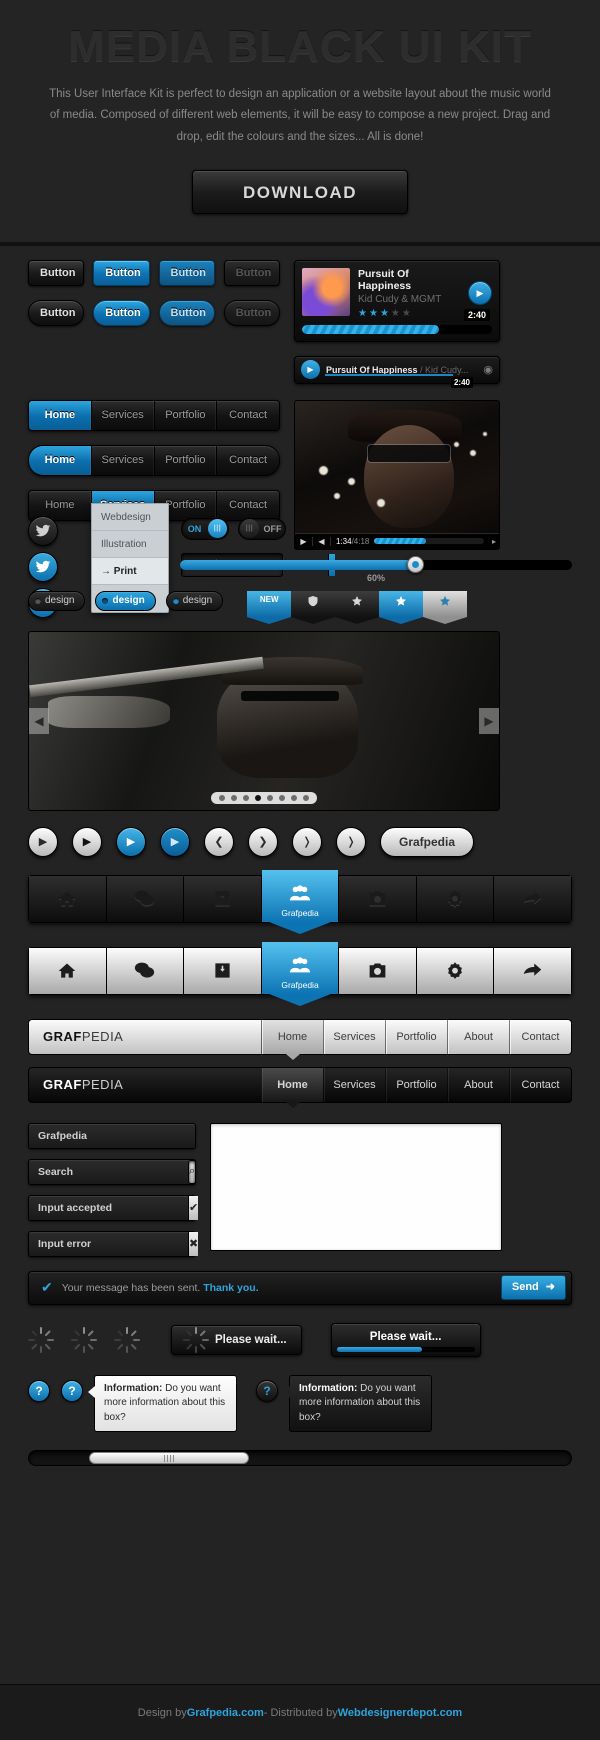 Image resolution: width=600 pixels, height=1740 pixels. I want to click on nav-dd-contact: Contact, so click(248, 505).